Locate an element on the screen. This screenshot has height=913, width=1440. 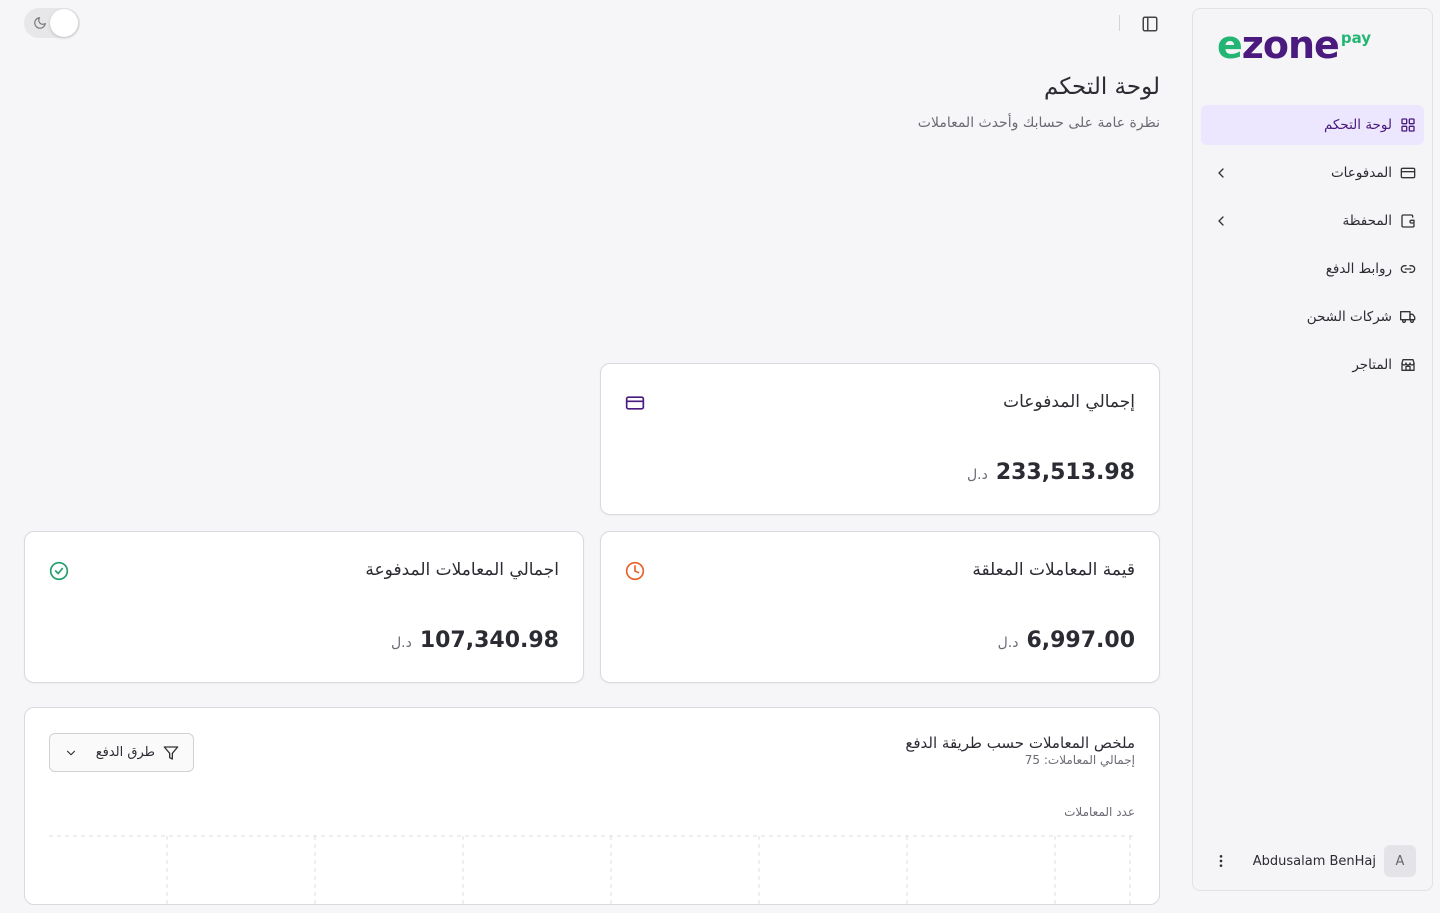
truck-icon is located at coordinates (1408, 317).